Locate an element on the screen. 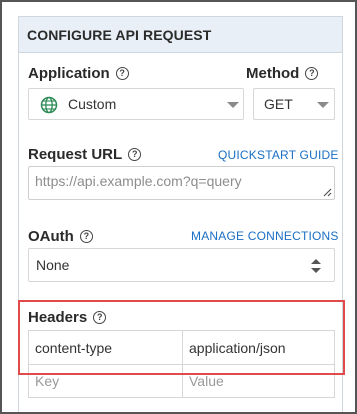 This screenshot has width=357, height=414. globe-icon is located at coordinates (49, 105).